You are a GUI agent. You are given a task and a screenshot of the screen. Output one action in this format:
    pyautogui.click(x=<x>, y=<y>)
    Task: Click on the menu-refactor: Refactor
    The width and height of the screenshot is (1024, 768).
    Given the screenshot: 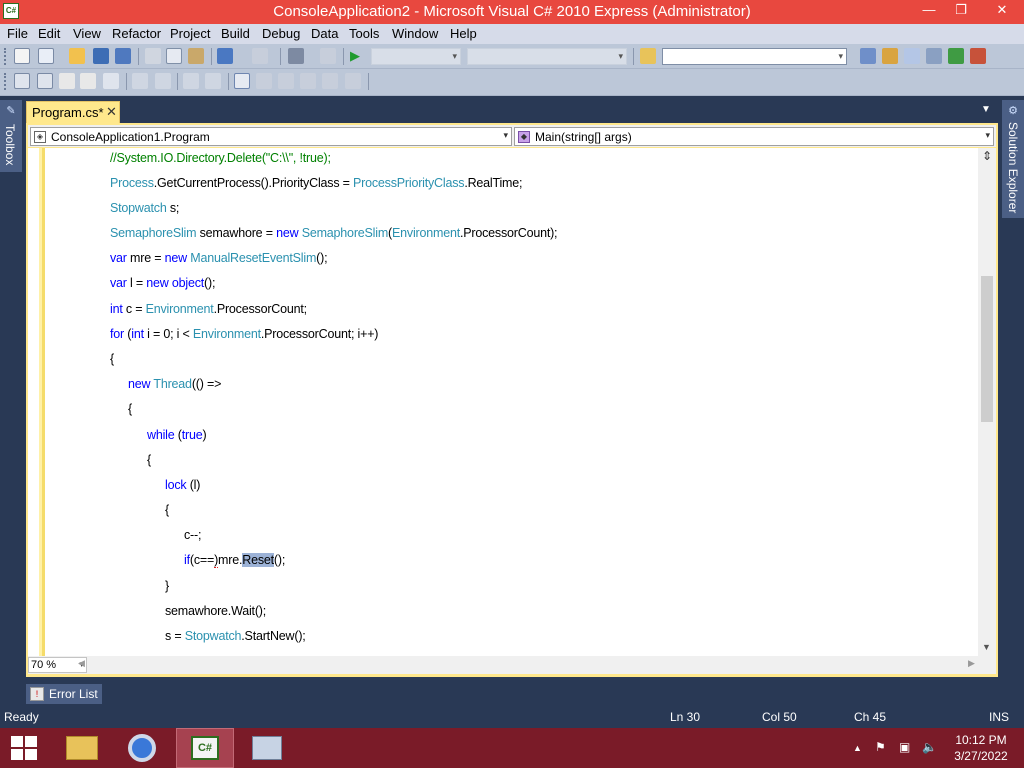 What is the action you would take?
    pyautogui.click(x=136, y=33)
    